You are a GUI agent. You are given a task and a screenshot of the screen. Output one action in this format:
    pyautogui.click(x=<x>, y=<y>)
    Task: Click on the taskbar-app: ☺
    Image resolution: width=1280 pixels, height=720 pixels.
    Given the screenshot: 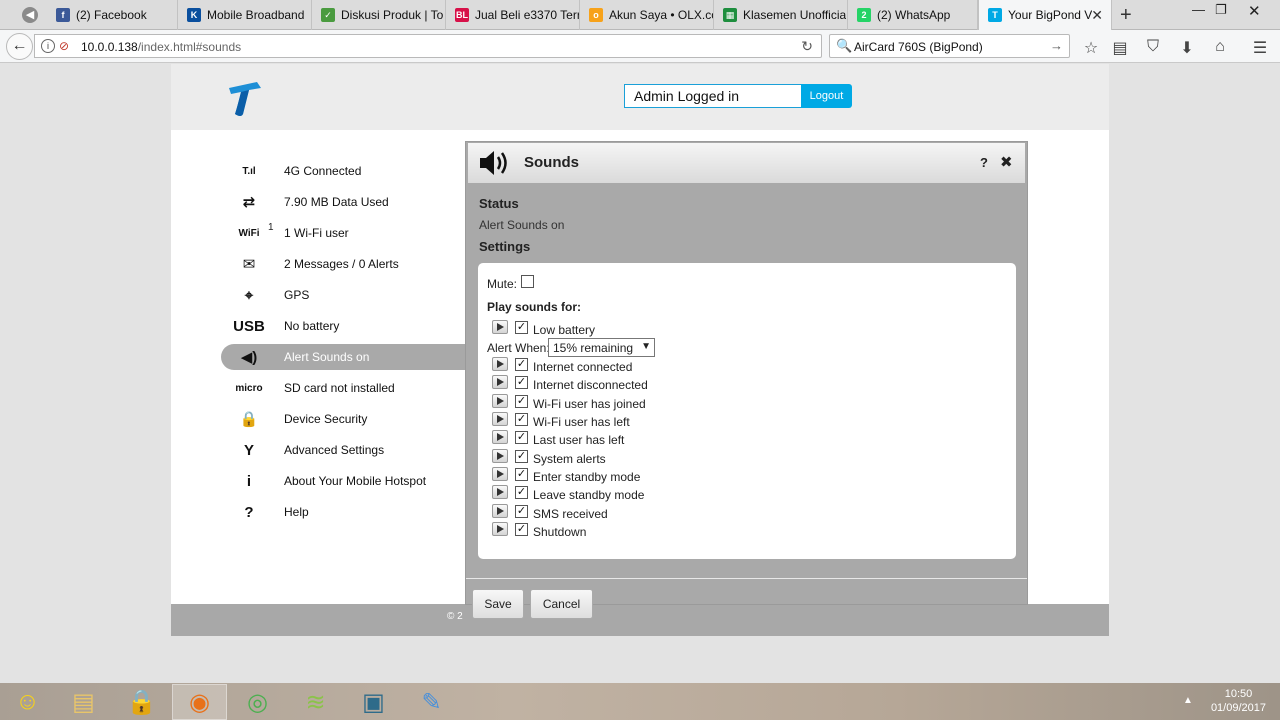 What is the action you would take?
    pyautogui.click(x=27, y=702)
    